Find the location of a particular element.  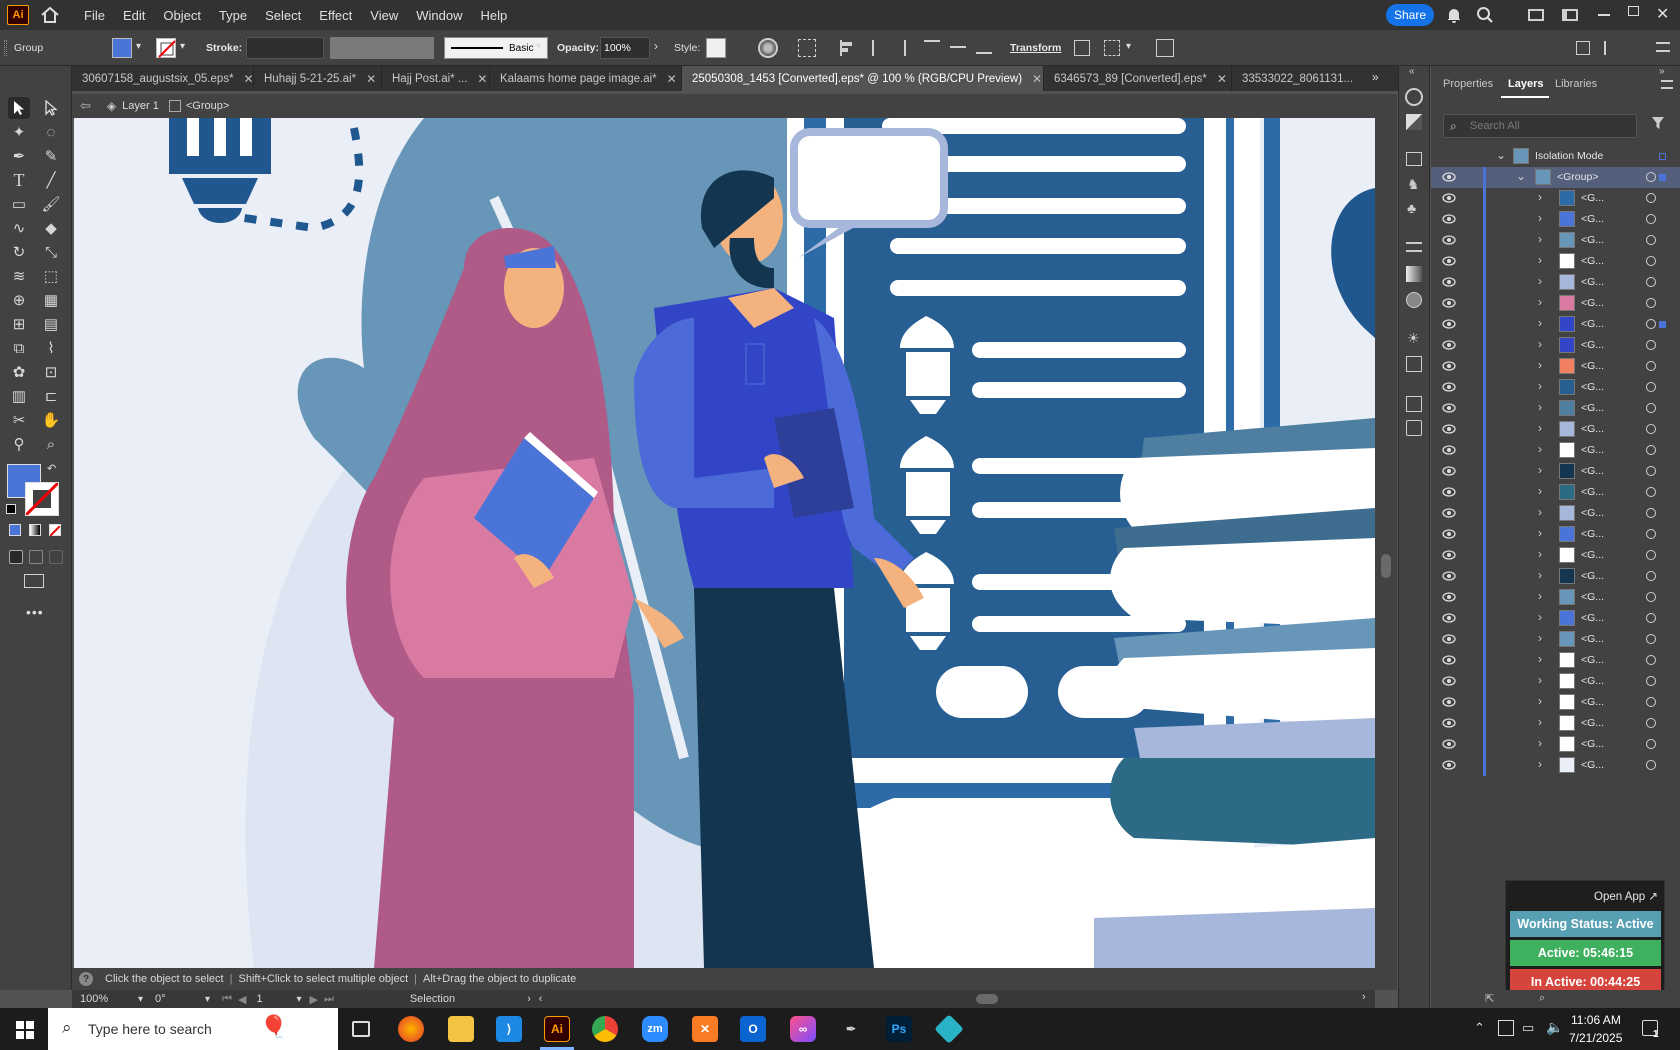

menu-help: Help is located at coordinates (493, 15).